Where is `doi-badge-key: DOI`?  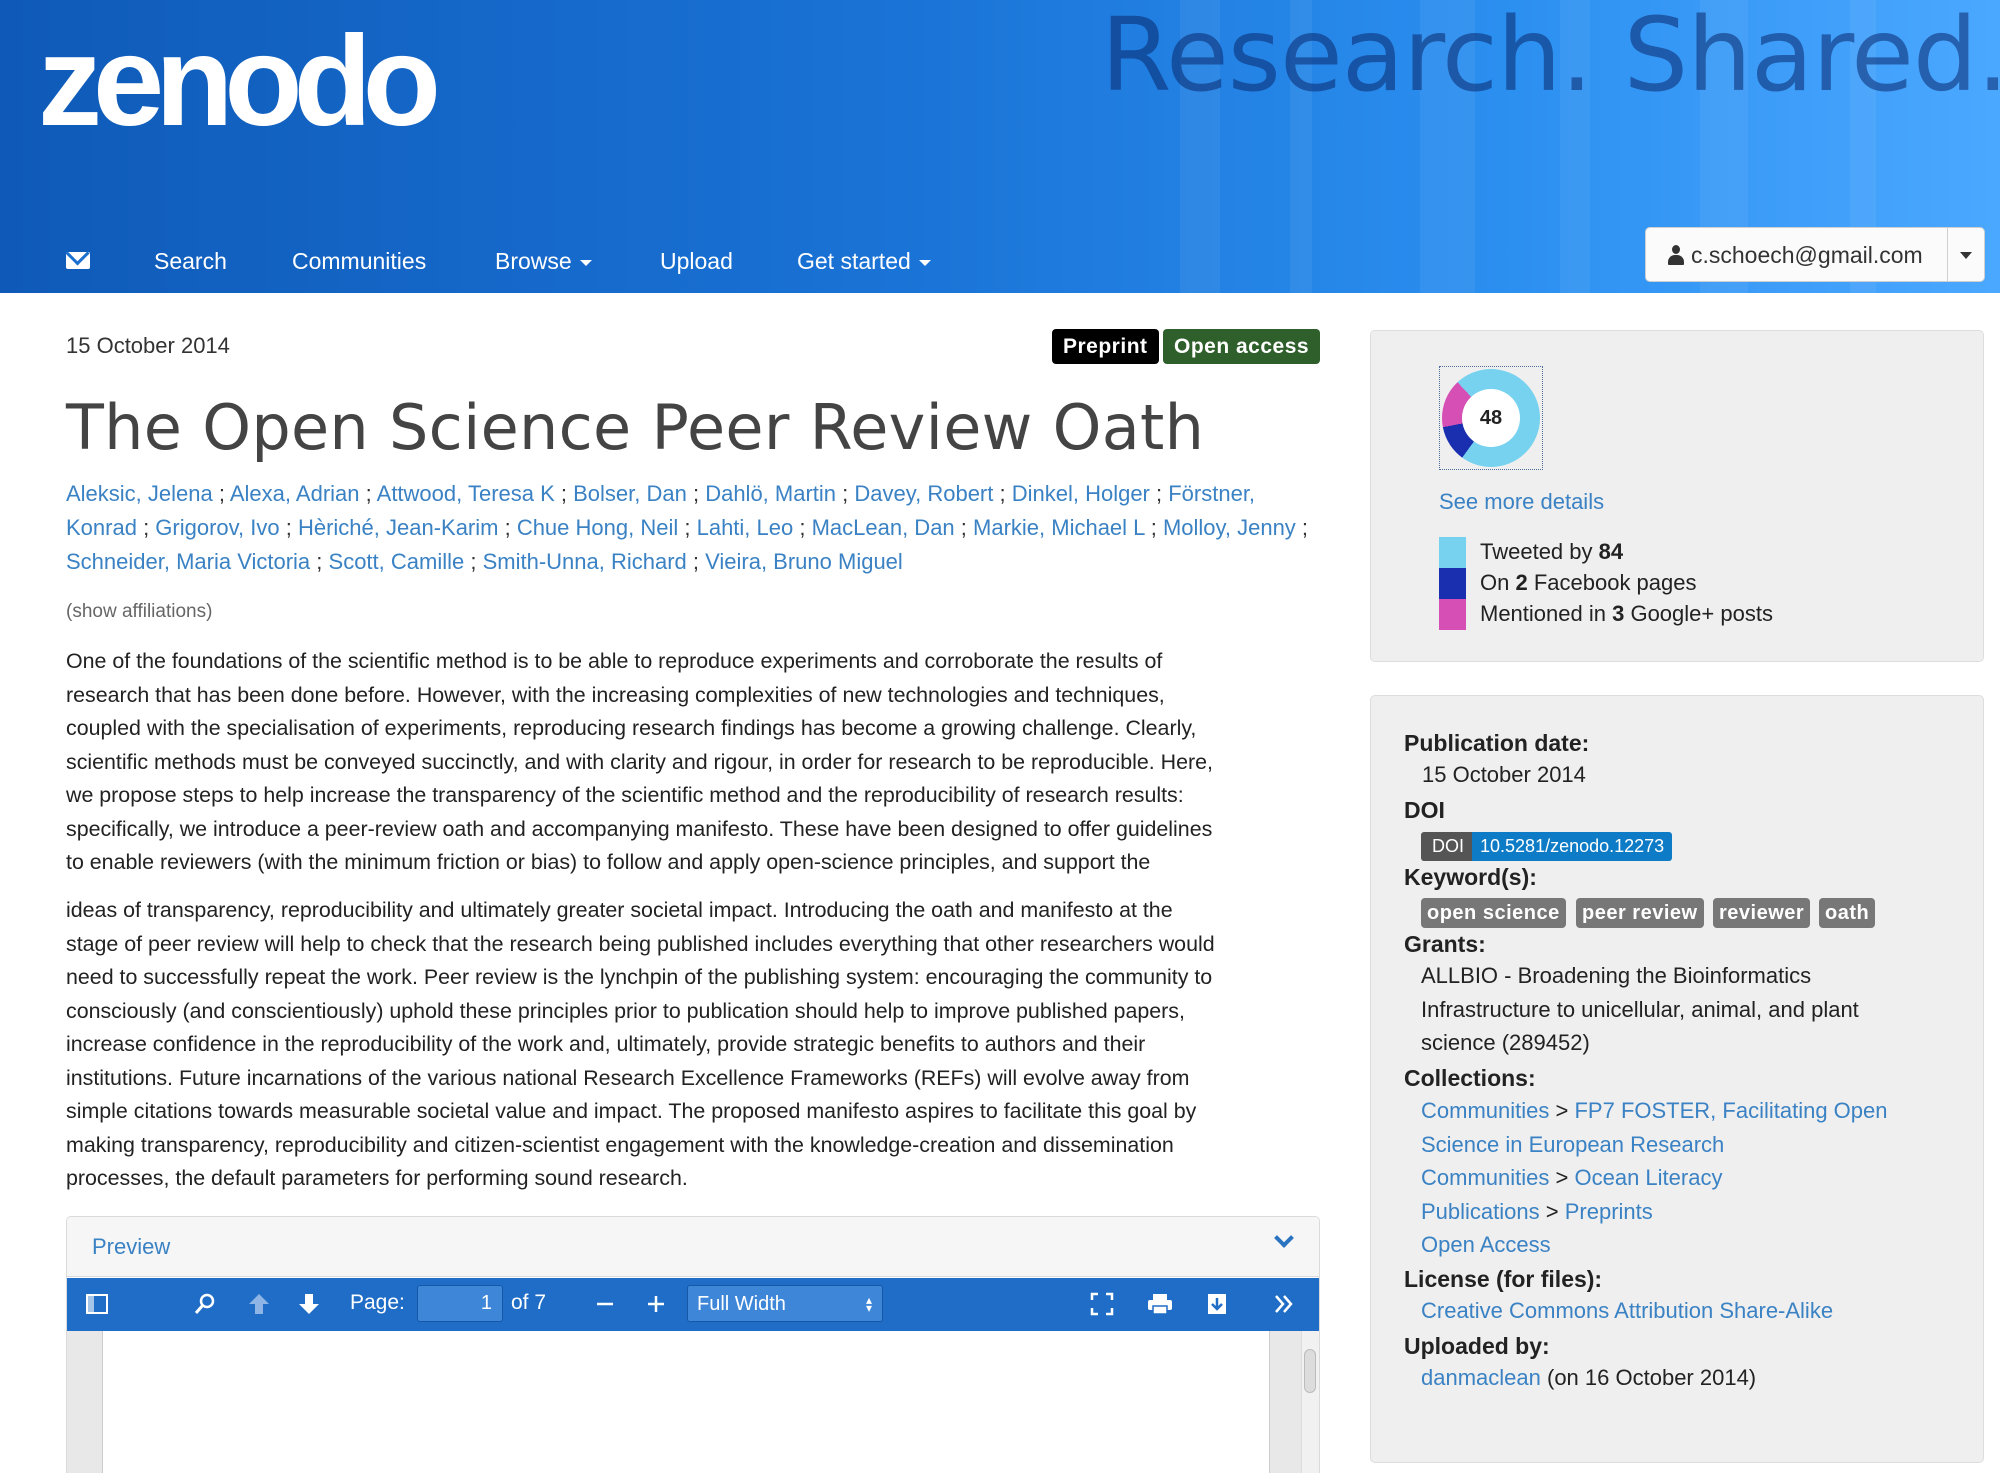
doi-badge-key: DOI is located at coordinates (1447, 846).